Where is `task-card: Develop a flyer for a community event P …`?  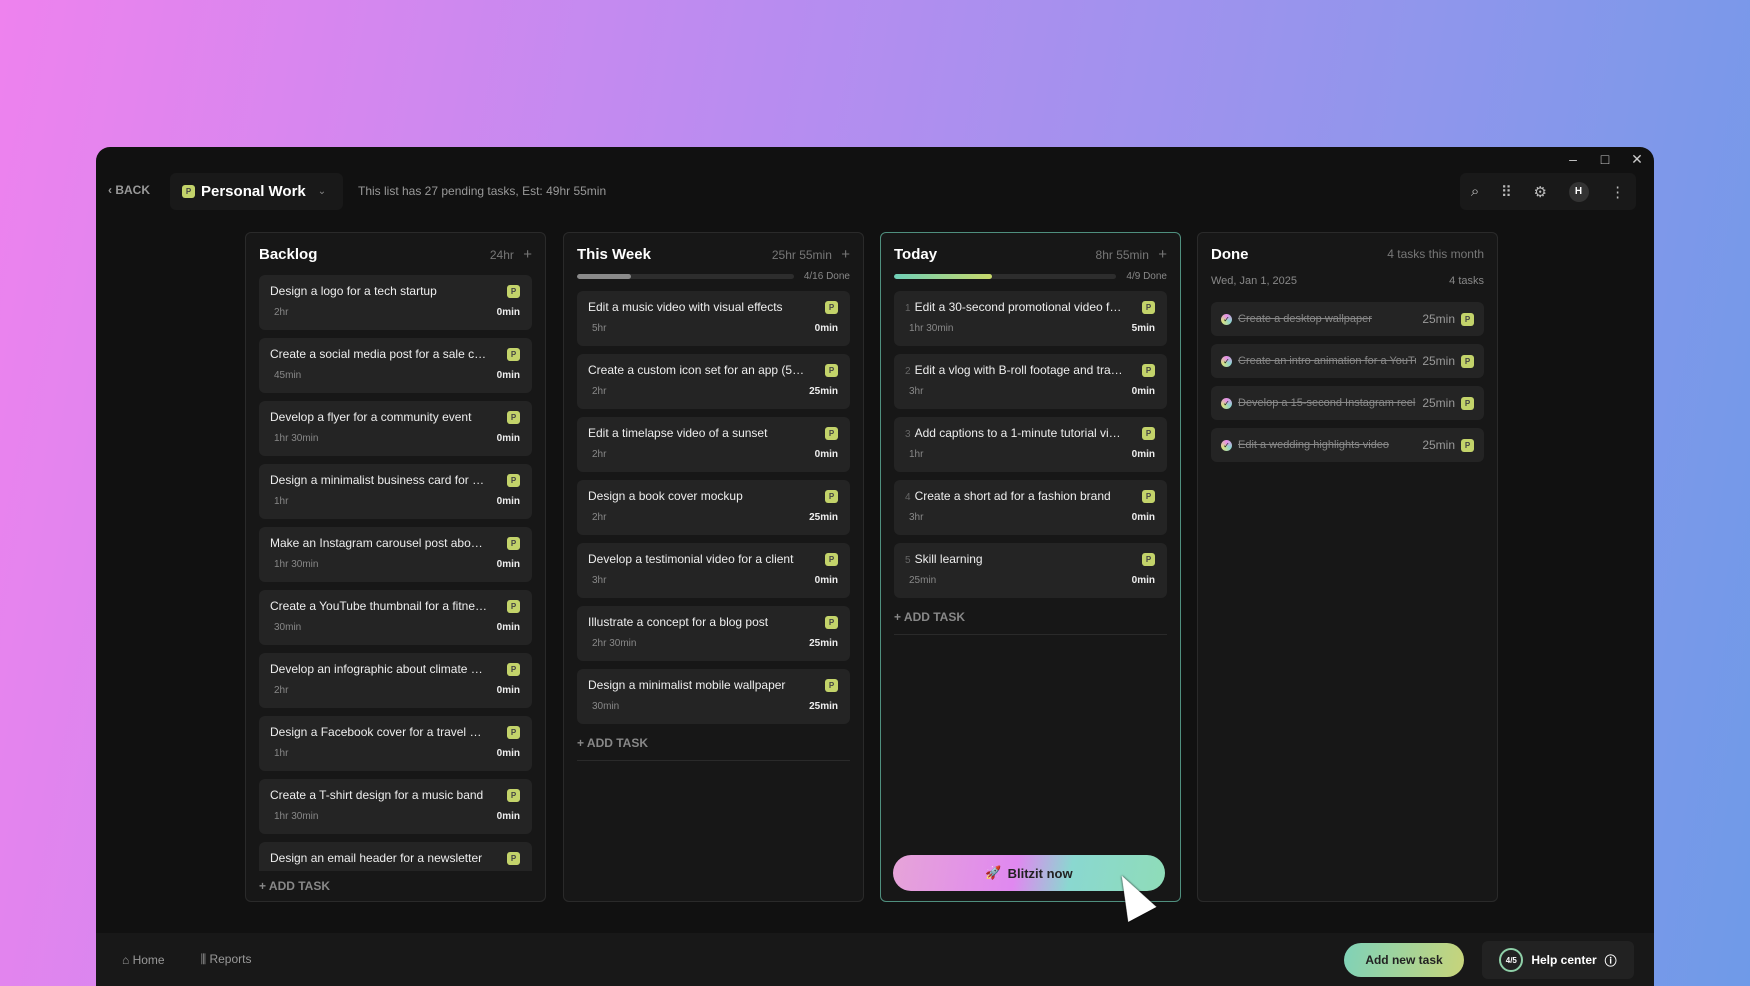
task-card: Develop a flyer for a community event P … is located at coordinates (395, 428).